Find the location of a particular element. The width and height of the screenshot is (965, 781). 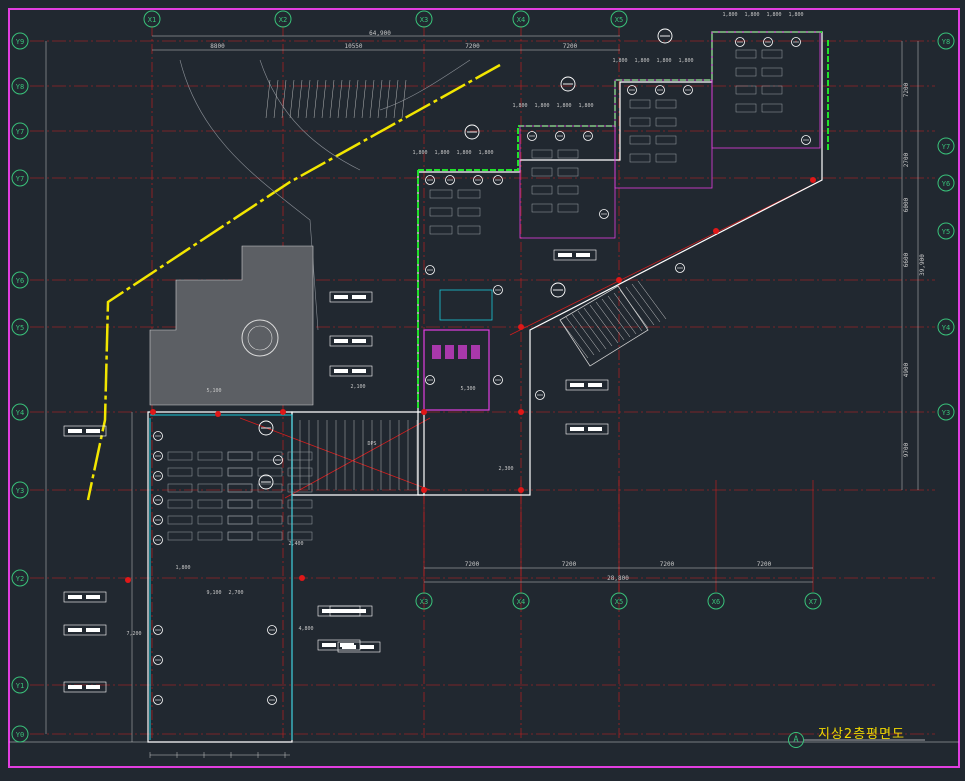

dimension-misc: 4,800 is located at coordinates (305, 629).